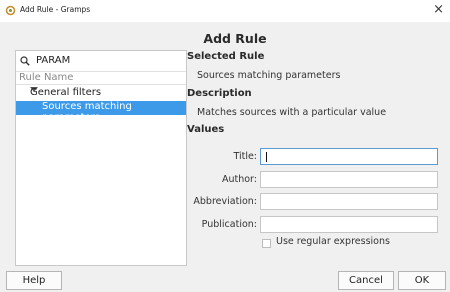 The width and height of the screenshot is (450, 292). I want to click on close-icon: ×, so click(438, 10).